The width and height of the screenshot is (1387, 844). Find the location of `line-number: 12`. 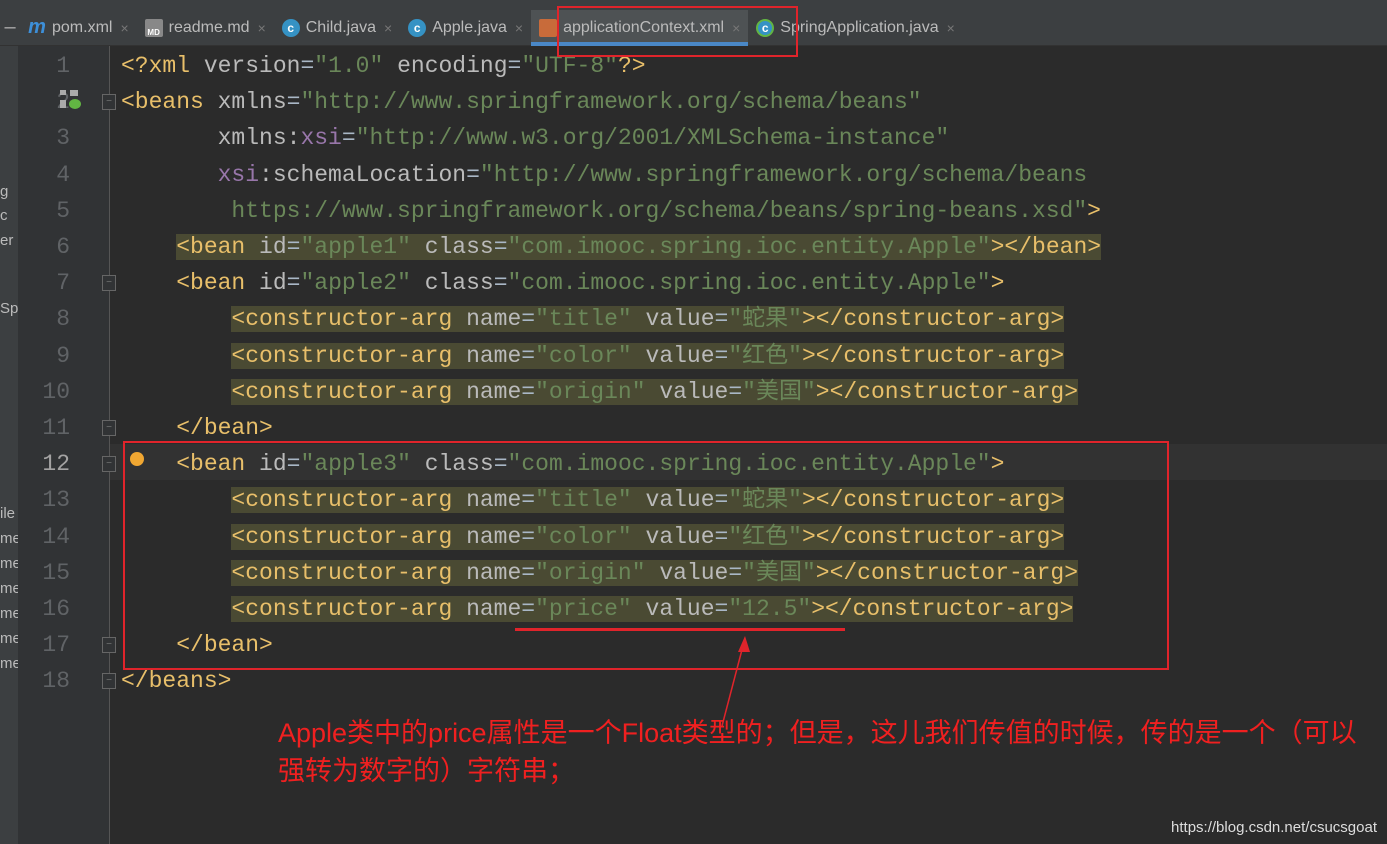

line-number: 12 is located at coordinates (56, 464).